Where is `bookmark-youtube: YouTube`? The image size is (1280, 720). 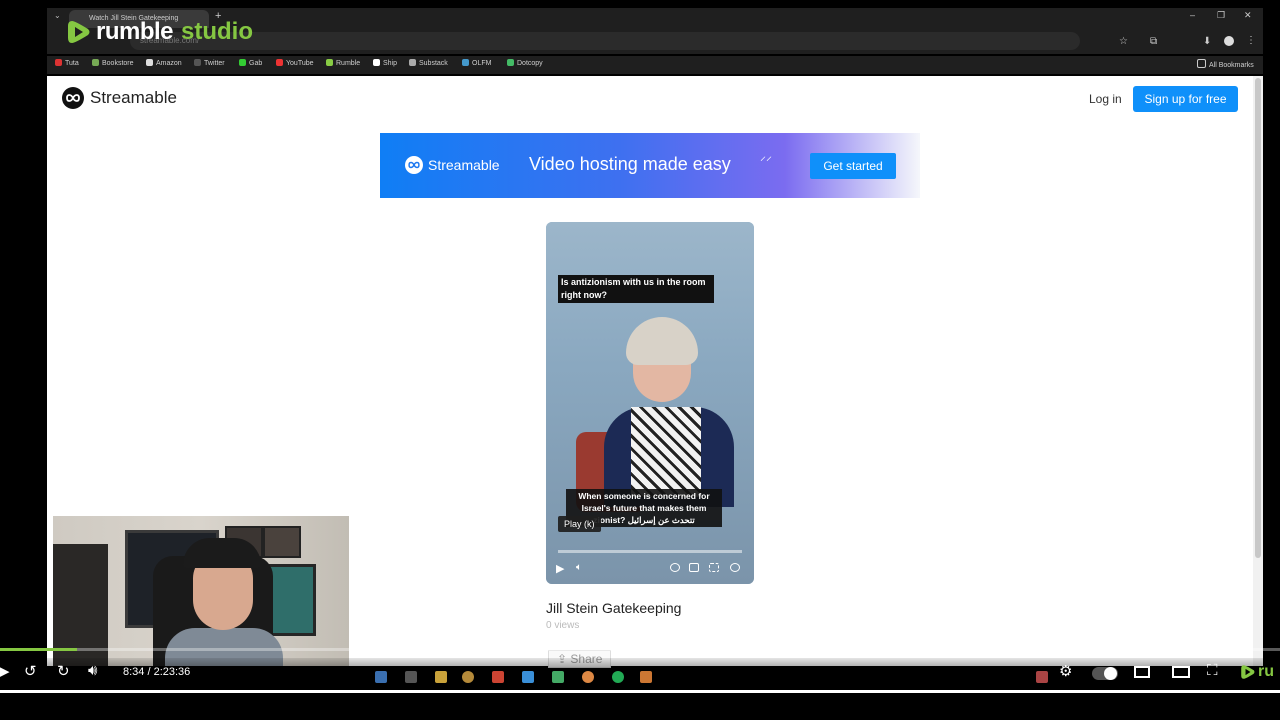 bookmark-youtube: YouTube is located at coordinates (295, 63).